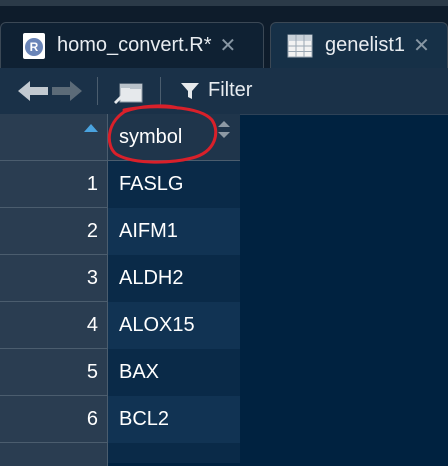  Describe the element at coordinates (128, 91) in the screenshot. I see `popout-window-icon` at that location.